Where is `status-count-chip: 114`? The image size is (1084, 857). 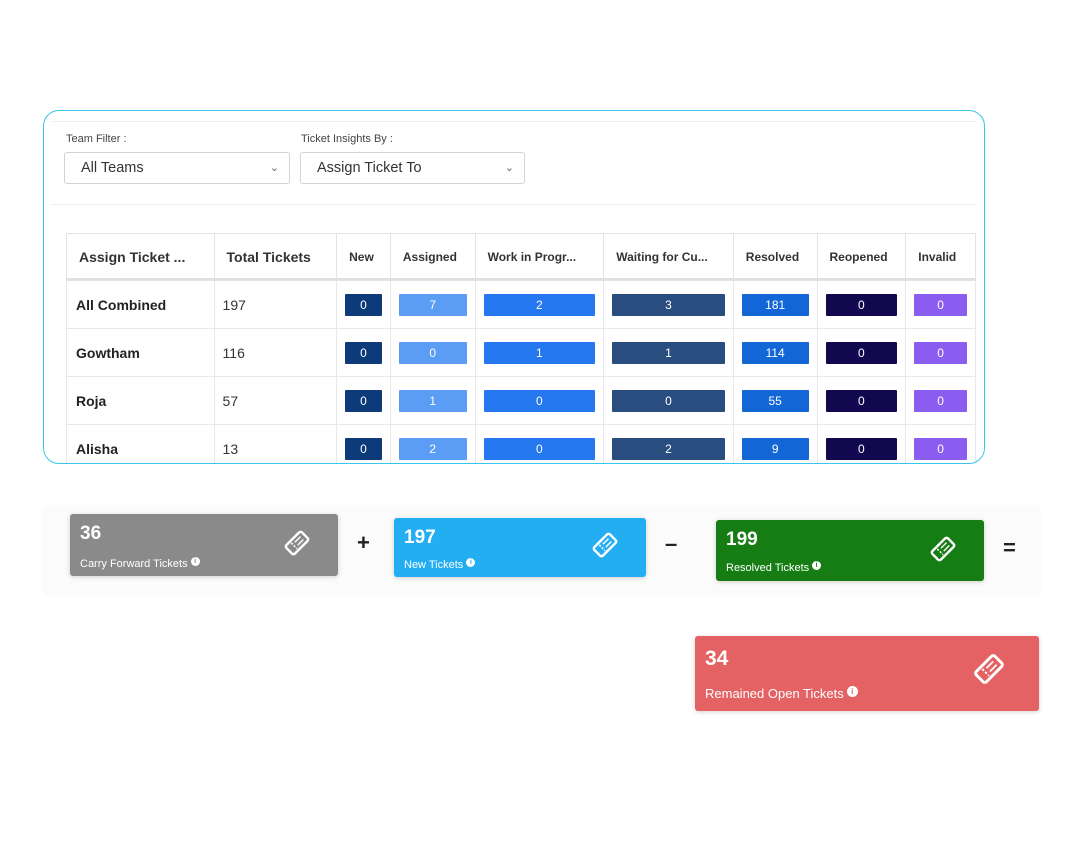 status-count-chip: 114 is located at coordinates (775, 352).